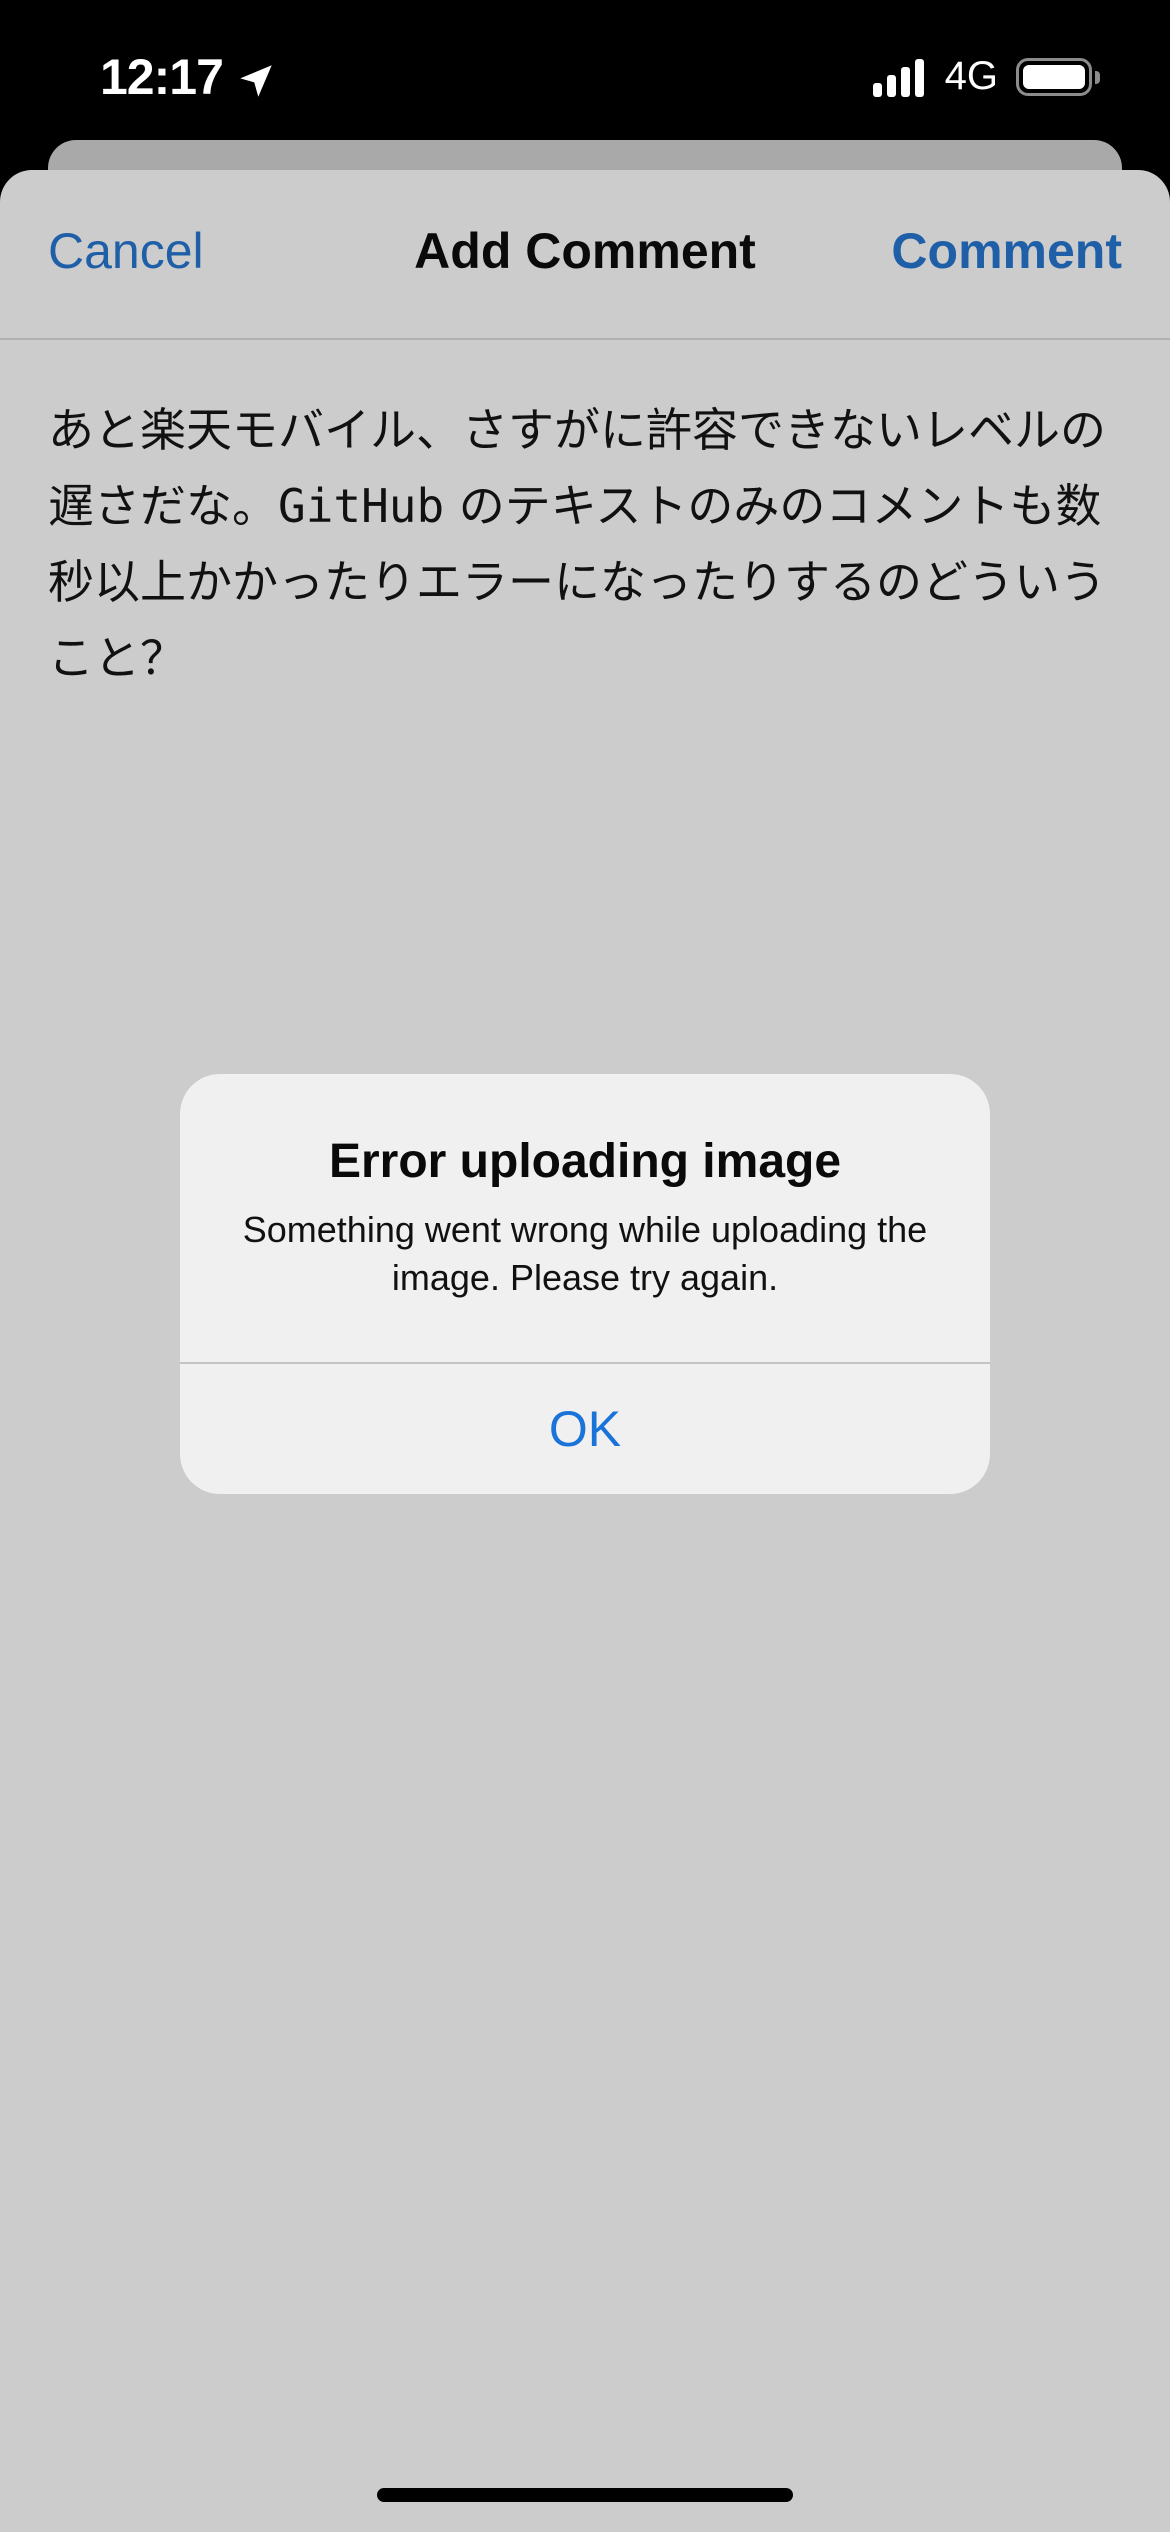 This screenshot has width=1170, height=2532. Describe the element at coordinates (361, 506) in the screenshot. I see `comment-text-code: GitHub` at that location.